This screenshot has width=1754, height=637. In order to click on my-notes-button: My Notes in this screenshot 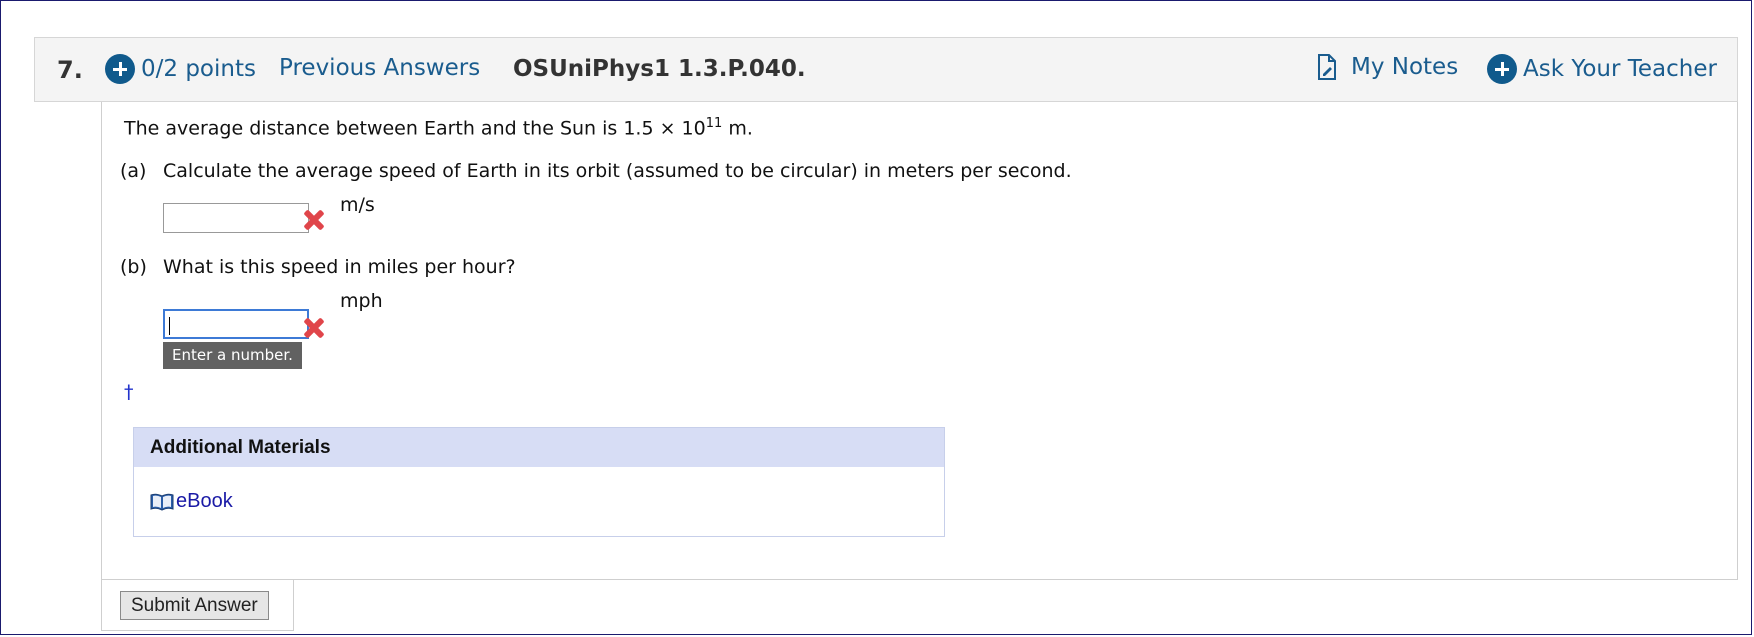, I will do `click(1387, 67)`.